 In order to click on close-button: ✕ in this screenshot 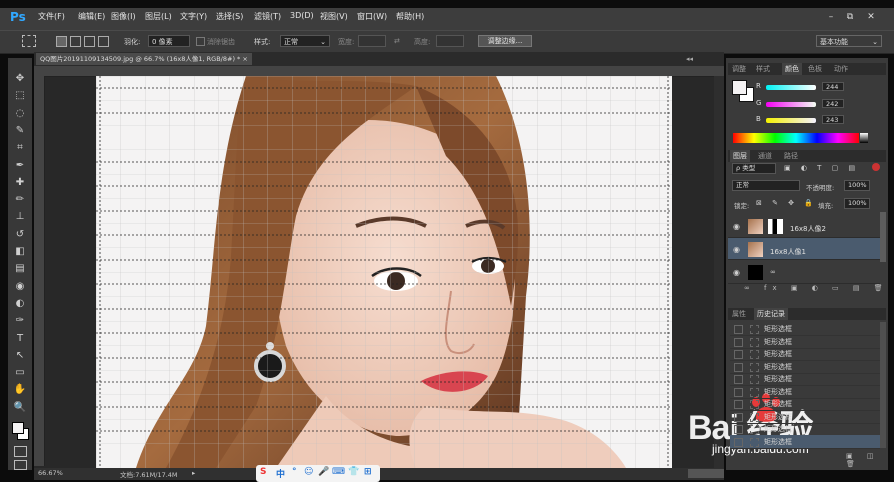, I will do `click(871, 17)`.